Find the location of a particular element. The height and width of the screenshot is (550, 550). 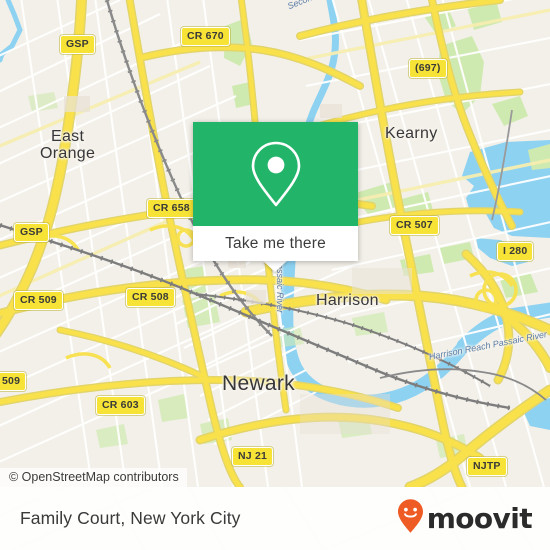

location-title: Family Court, New York City is located at coordinates (130, 518).